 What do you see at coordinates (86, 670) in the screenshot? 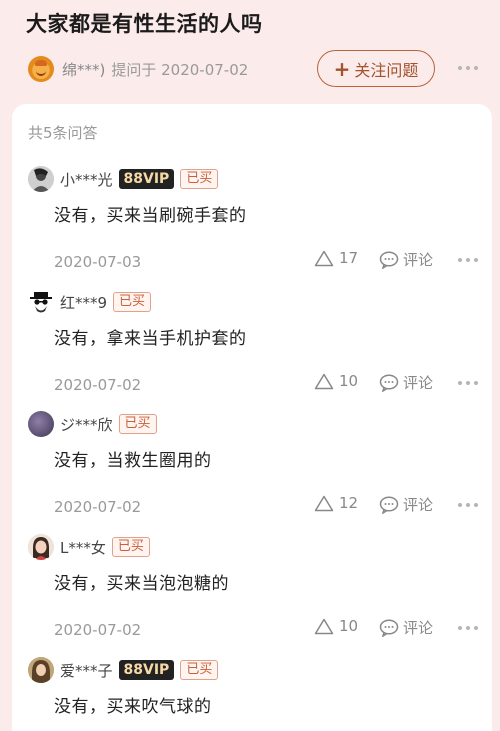
I see `user-name: 爱***子` at bounding box center [86, 670].